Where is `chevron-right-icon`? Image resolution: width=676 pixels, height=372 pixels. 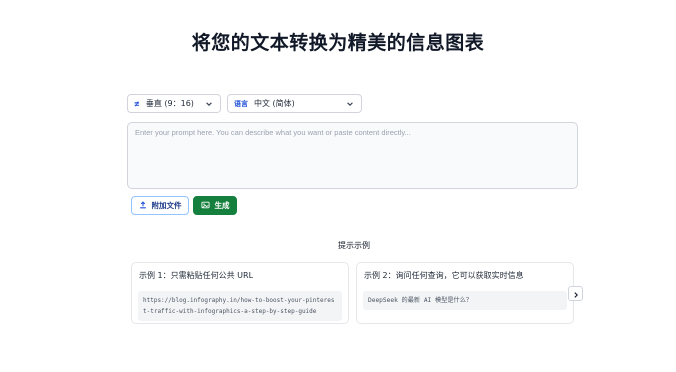
chevron-right-icon is located at coordinates (576, 293).